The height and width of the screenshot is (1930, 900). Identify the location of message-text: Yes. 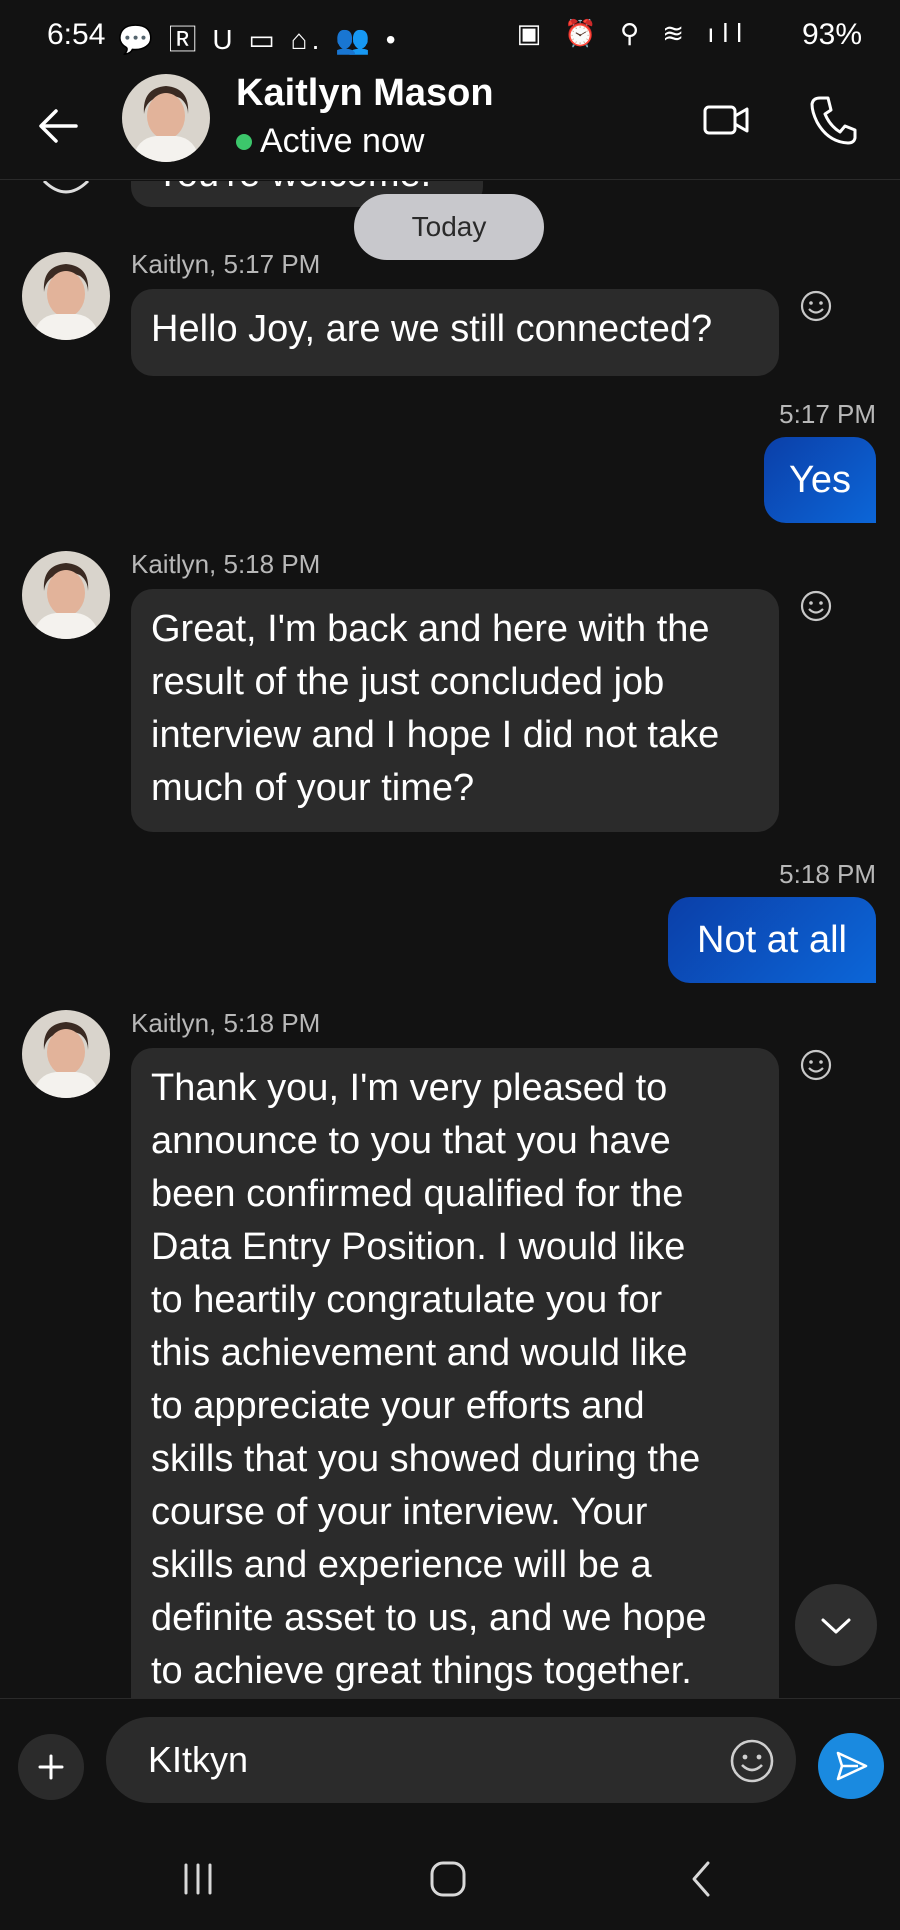
(820, 479).